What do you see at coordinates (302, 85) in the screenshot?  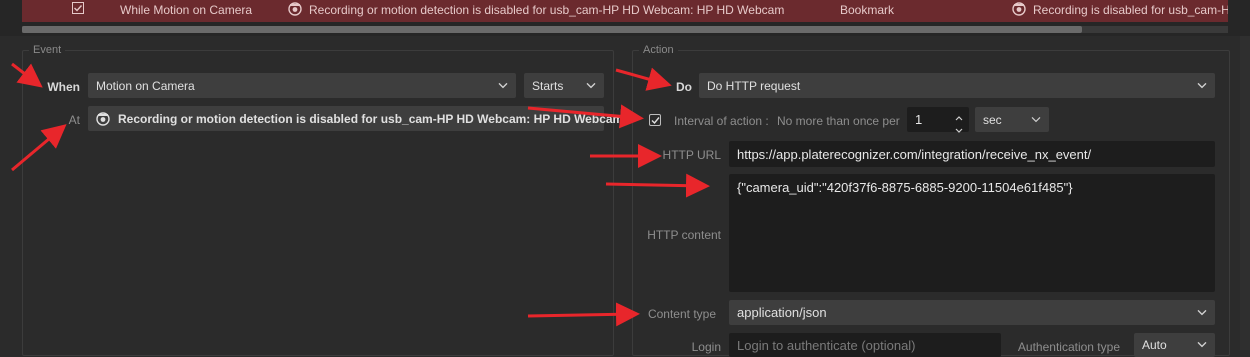 I see `when-select: Motion on Camera` at bounding box center [302, 85].